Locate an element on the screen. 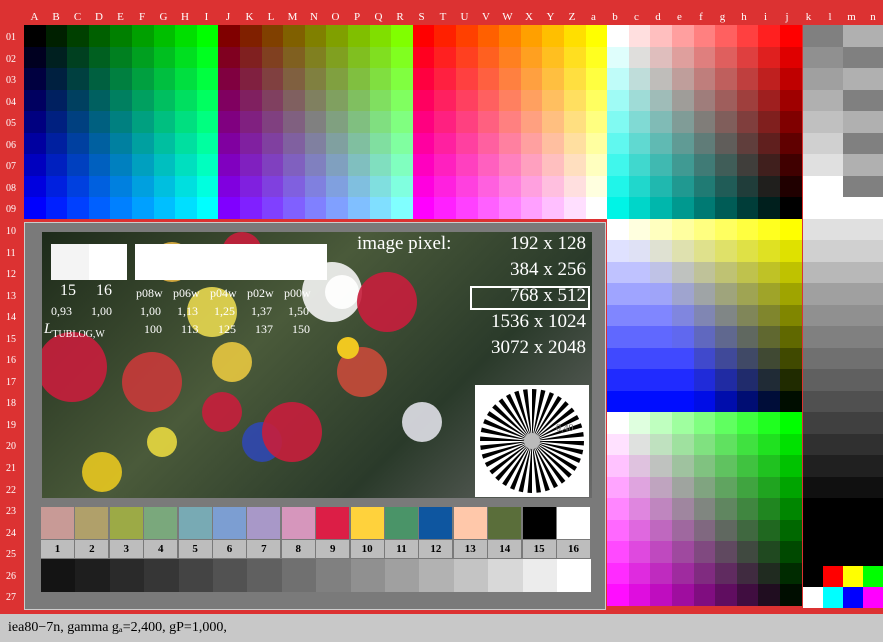 This screenshot has height=642, width=883. row-label: 19 is located at coordinates (15, 425).